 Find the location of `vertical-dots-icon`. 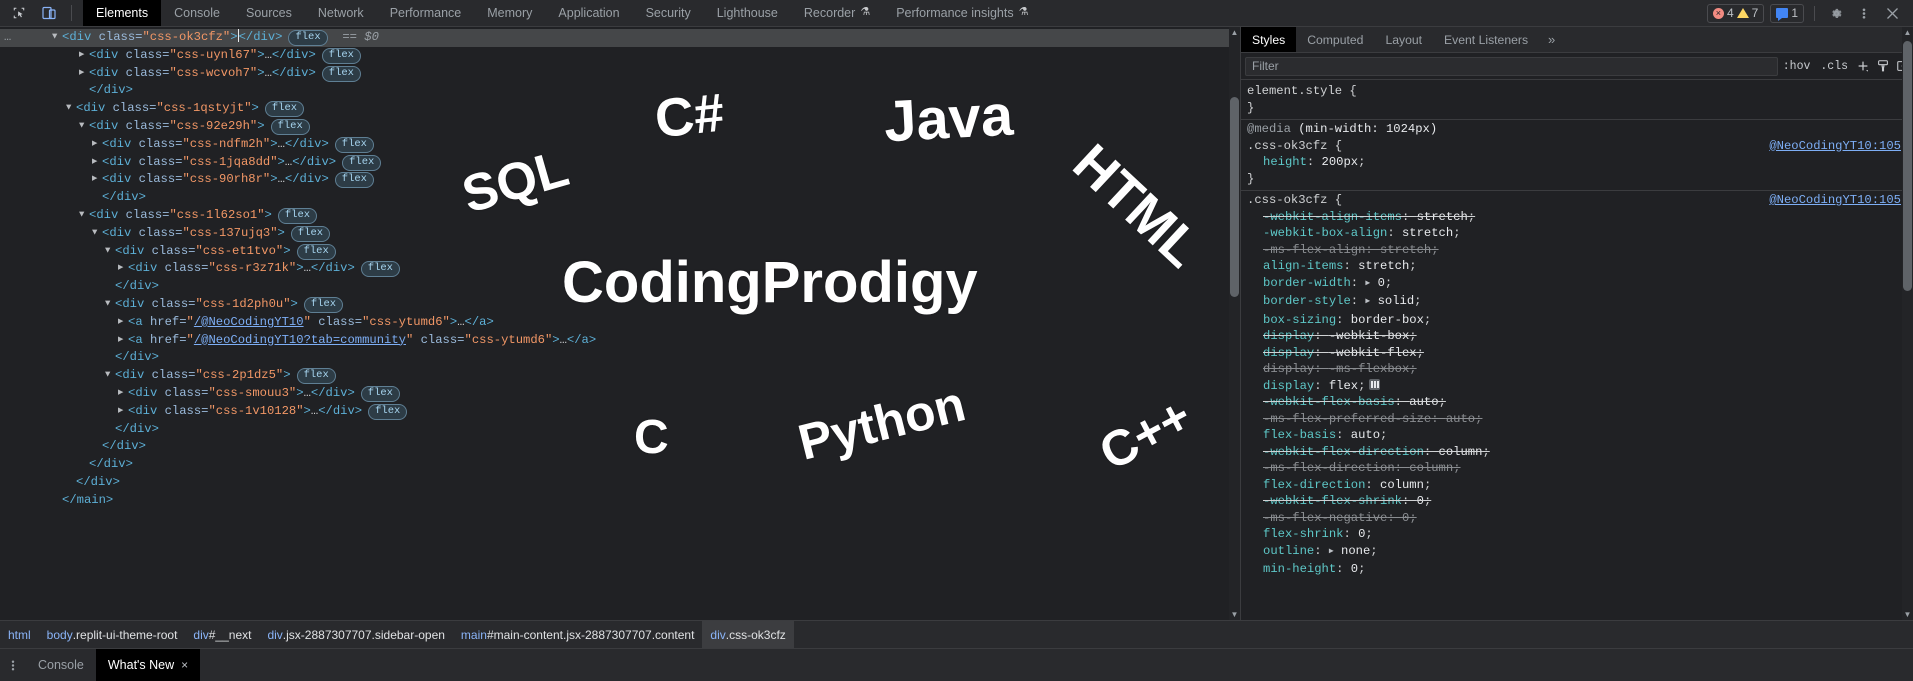

vertical-dots-icon is located at coordinates (13, 665).